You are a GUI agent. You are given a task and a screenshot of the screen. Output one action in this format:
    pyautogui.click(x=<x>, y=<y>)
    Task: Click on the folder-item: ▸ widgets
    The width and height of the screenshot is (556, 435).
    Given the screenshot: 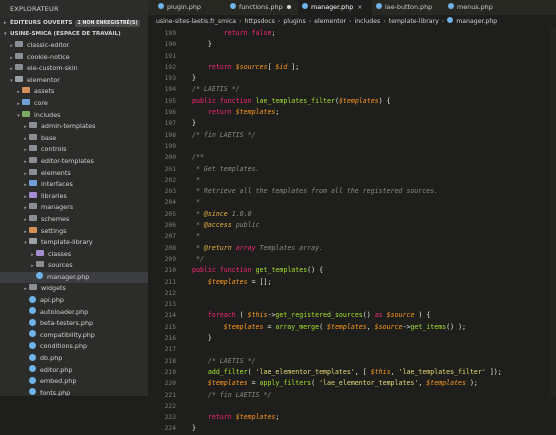 What is the action you would take?
    pyautogui.click(x=74, y=289)
    